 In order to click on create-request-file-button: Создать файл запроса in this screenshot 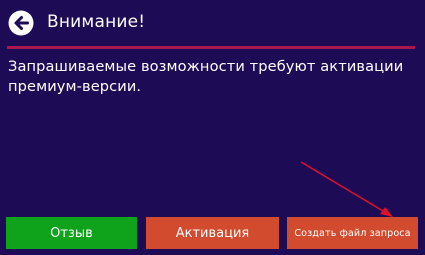, I will do `click(352, 233)`.